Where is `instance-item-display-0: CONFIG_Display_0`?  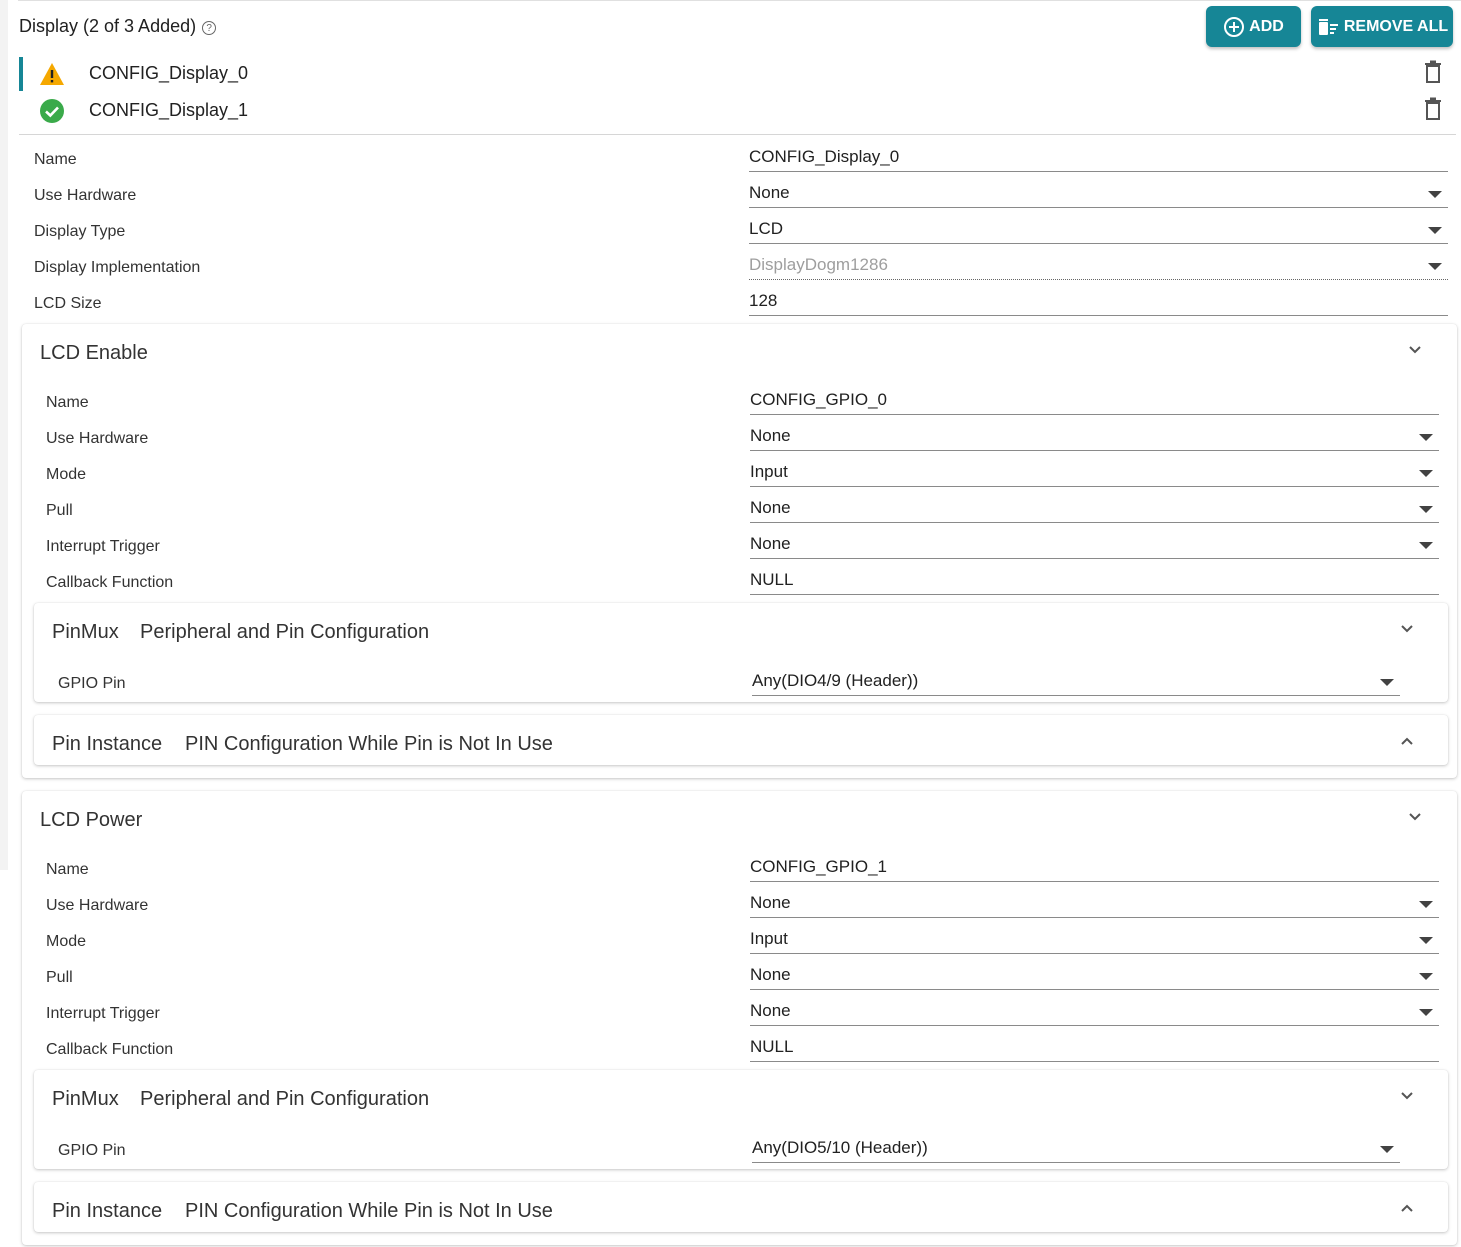
instance-item-display-0: CONFIG_Display_0 is located at coordinates (737, 73).